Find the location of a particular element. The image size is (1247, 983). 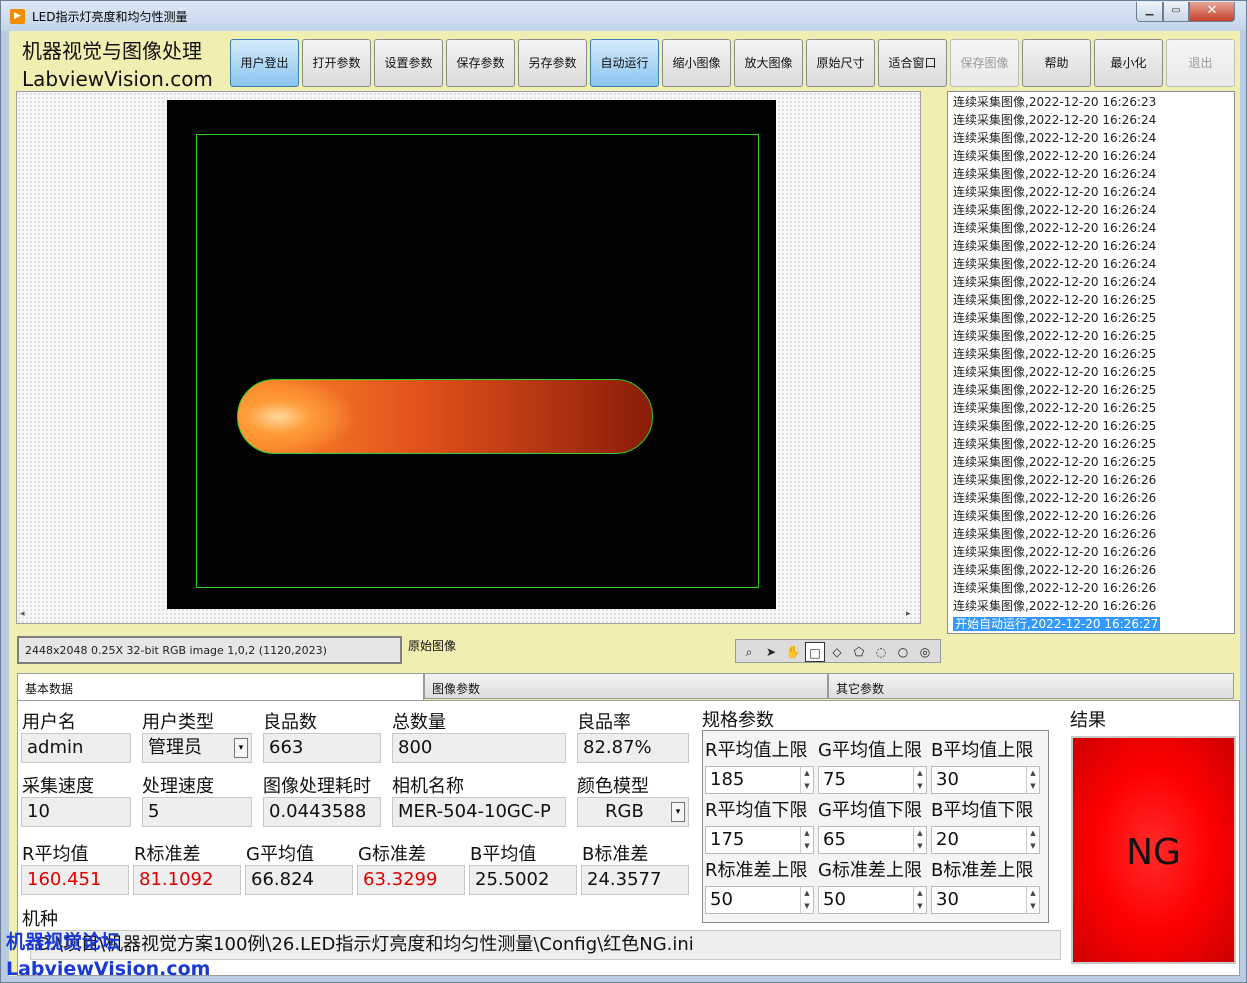

log-entry: 连续采集图像,2022-12-20 16:26:23 is located at coordinates (1091, 102).